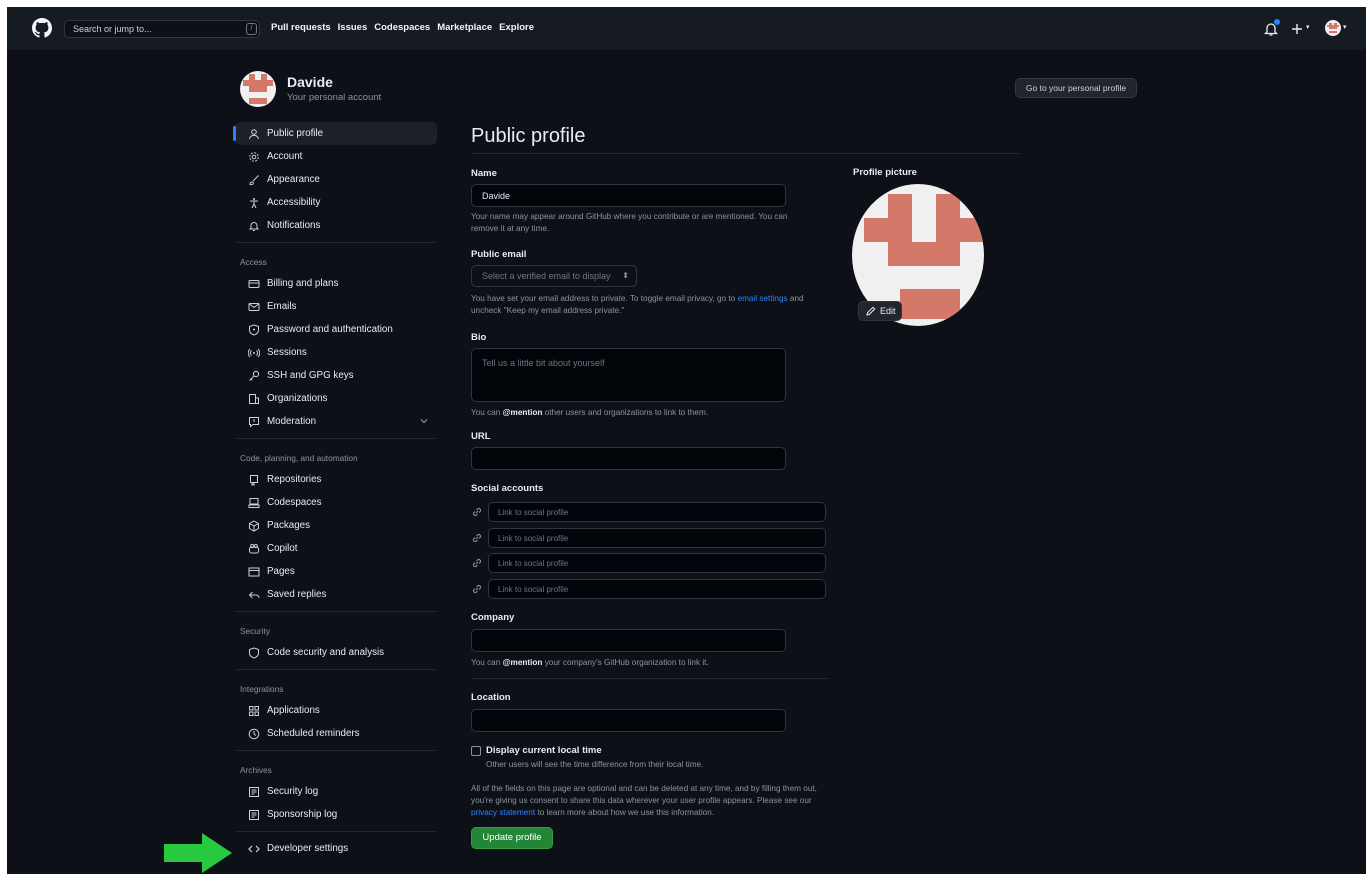 This screenshot has height=874, width=1372. What do you see at coordinates (292, 421) in the screenshot?
I see `sidebar-item-label: Moderation` at bounding box center [292, 421].